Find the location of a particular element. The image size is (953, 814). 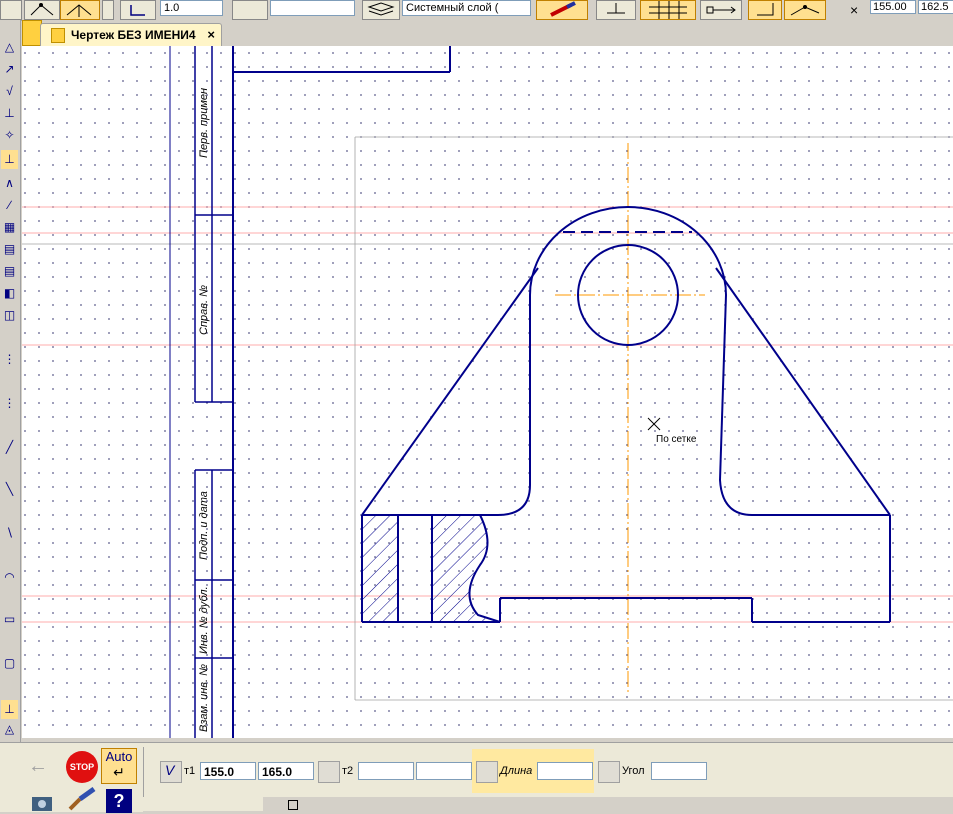

layer-up-button is located at coordinates (250, 10).